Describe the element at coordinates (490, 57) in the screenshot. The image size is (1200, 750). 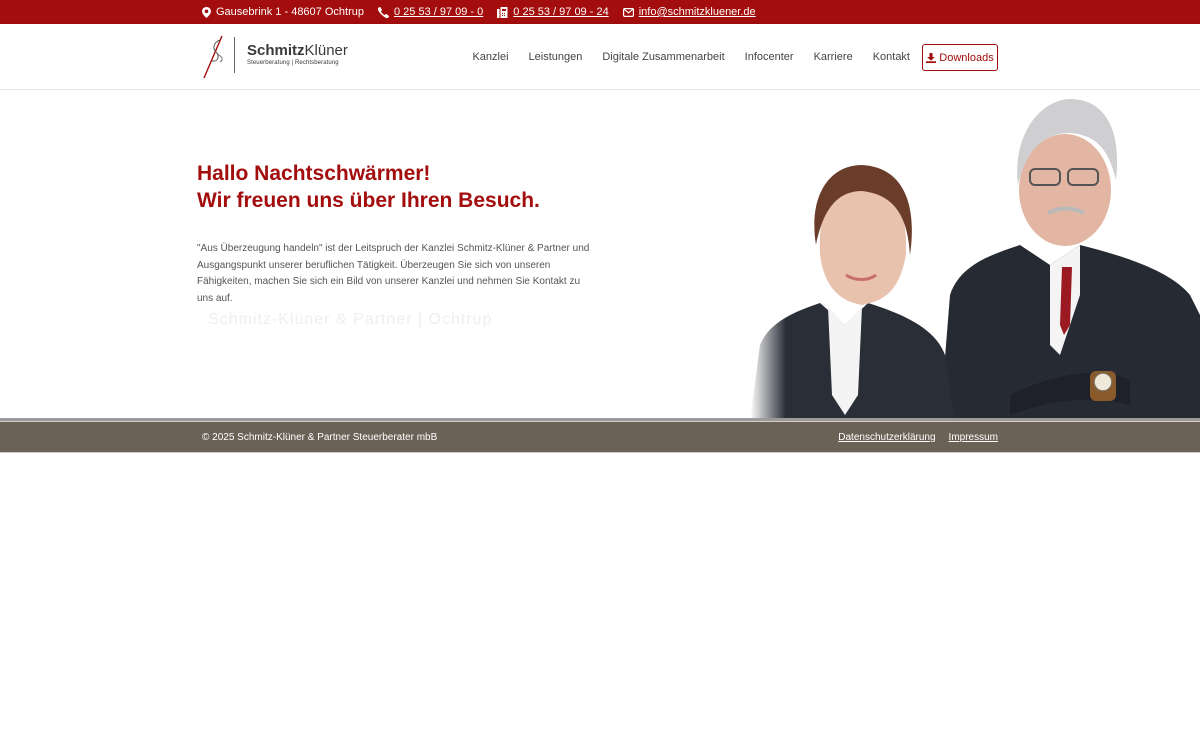
I see `nav-item-kanzlei: Kanzlei` at that location.